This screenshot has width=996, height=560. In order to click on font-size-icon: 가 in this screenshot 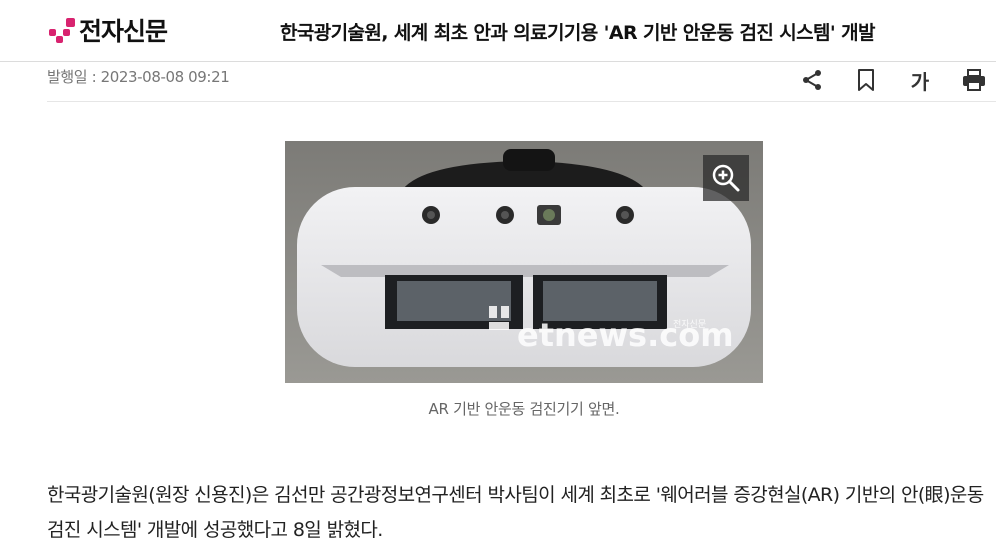, I will do `click(920, 81)`.